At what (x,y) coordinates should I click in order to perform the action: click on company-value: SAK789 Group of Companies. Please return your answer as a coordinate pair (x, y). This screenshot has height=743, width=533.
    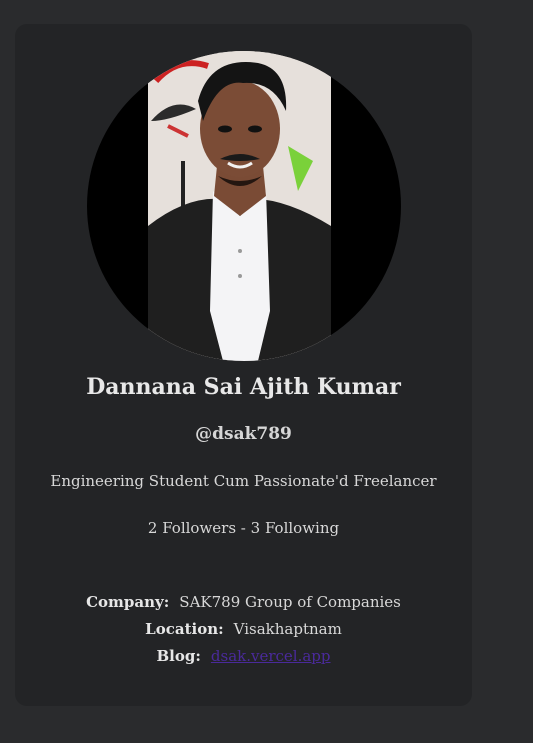
    Looking at the image, I should click on (290, 602).